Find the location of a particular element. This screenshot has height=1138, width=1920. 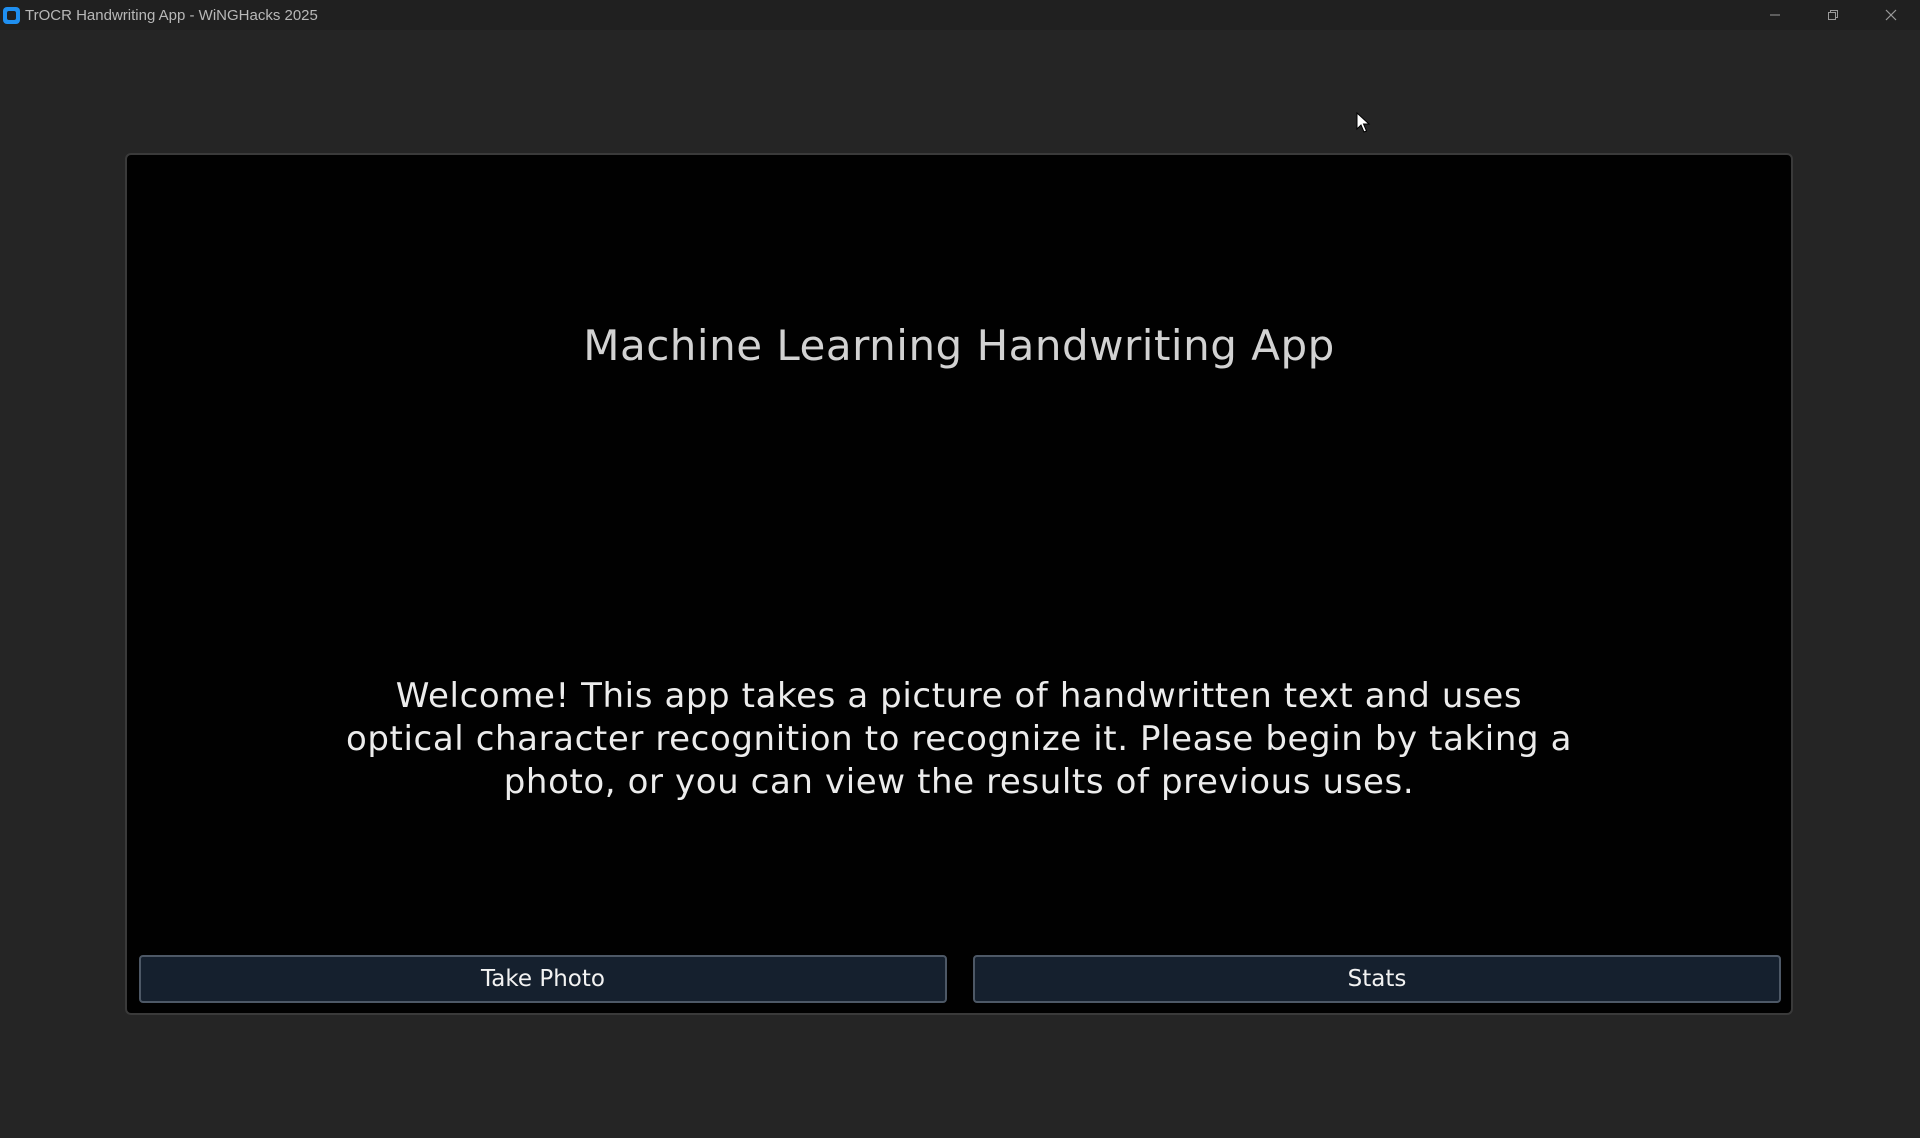

restore-button is located at coordinates (1833, 15).